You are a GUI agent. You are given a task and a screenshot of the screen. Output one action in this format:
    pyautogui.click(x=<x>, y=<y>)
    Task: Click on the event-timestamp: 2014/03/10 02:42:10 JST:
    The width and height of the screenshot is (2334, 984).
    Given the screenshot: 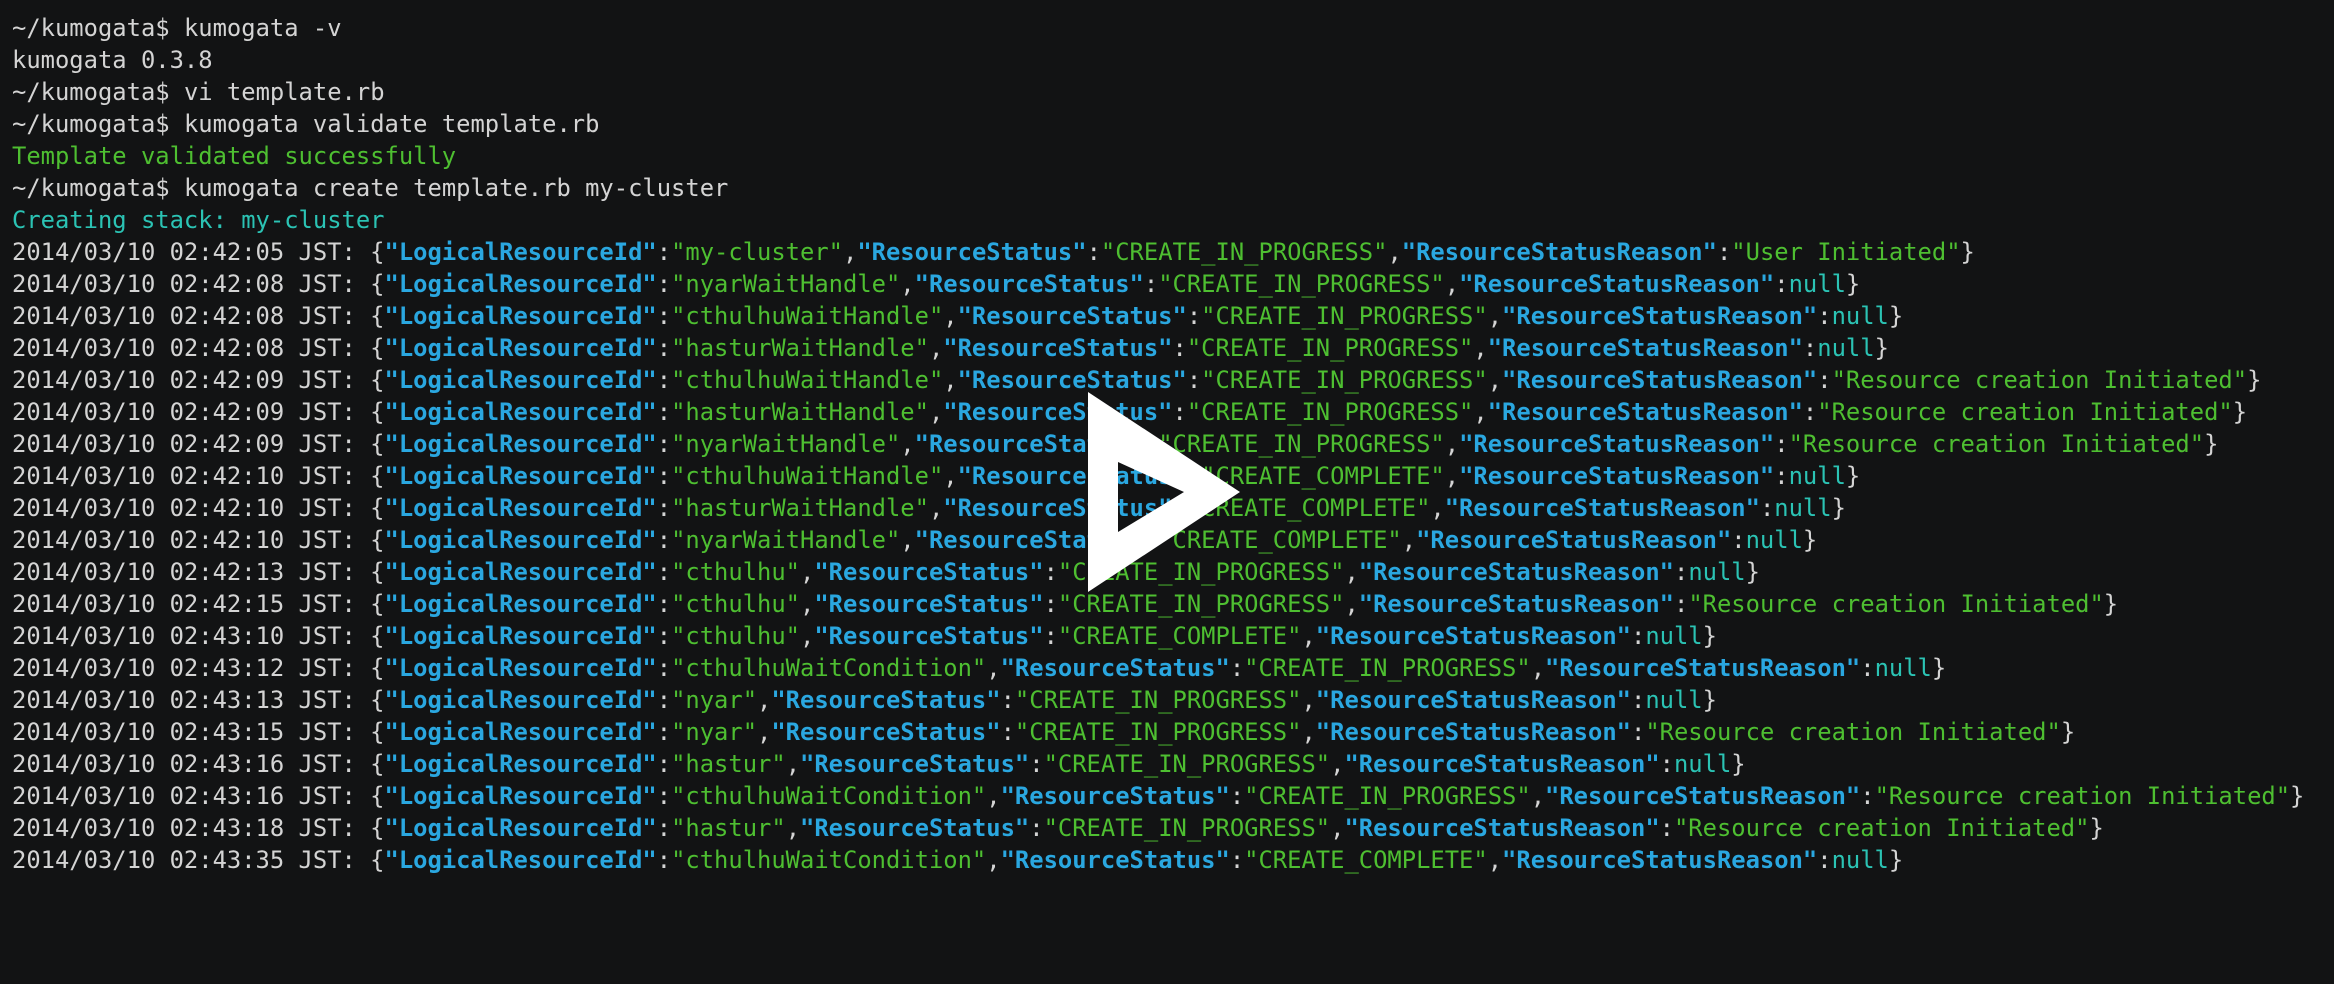 What is the action you would take?
    pyautogui.click(x=184, y=508)
    